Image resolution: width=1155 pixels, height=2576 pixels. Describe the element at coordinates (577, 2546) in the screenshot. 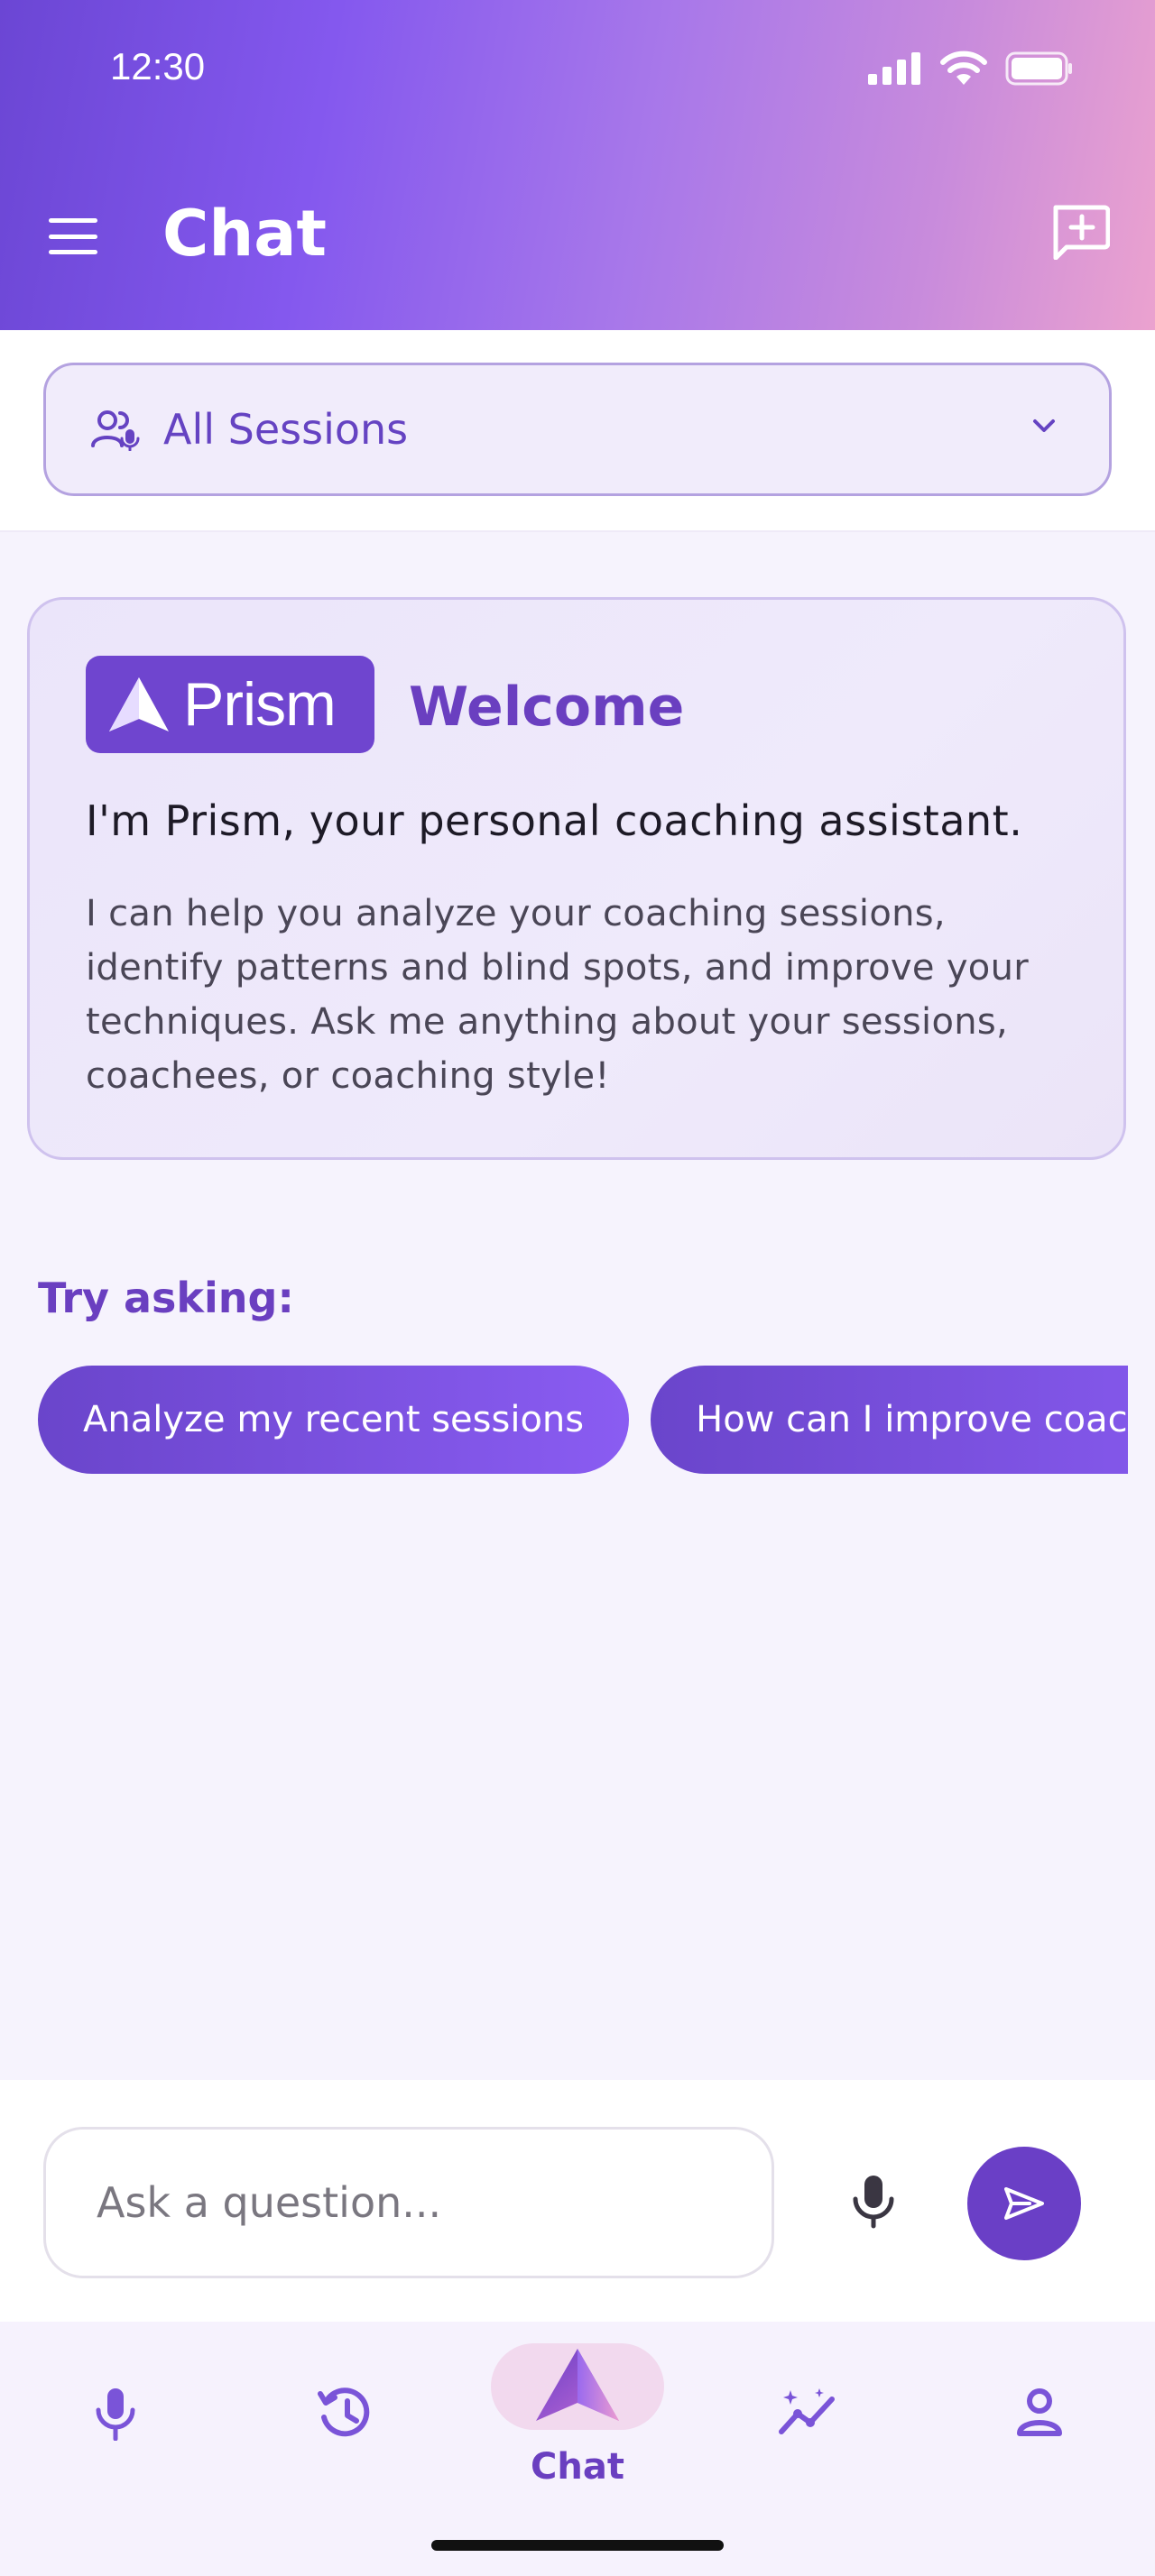

I see `home-indicator` at that location.